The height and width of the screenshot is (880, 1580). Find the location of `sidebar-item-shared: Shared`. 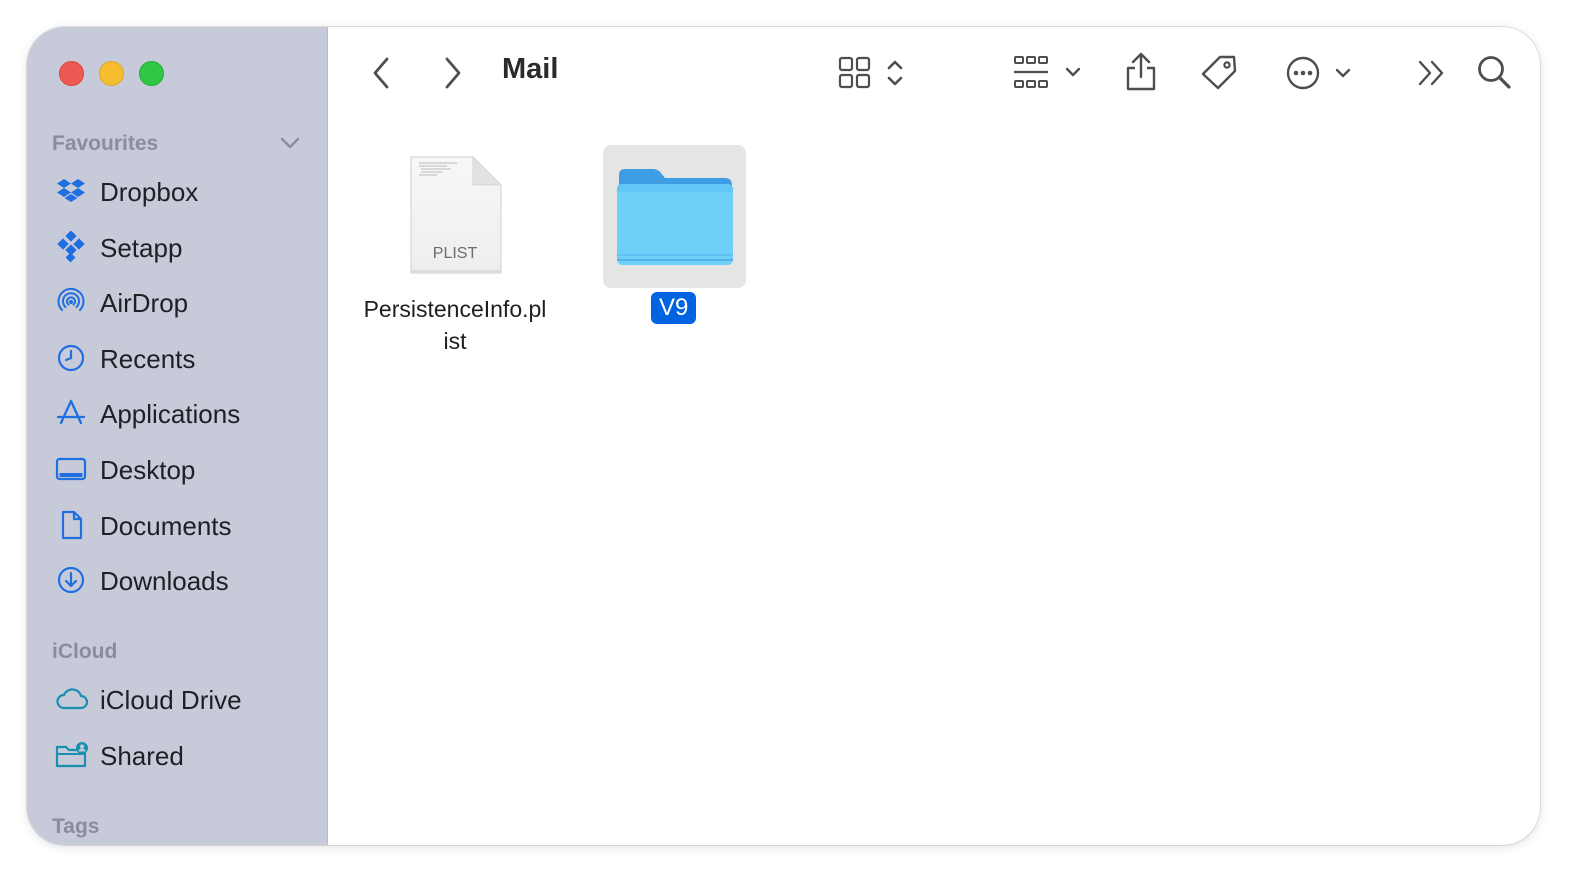

sidebar-item-shared: Shared is located at coordinates (177, 754).